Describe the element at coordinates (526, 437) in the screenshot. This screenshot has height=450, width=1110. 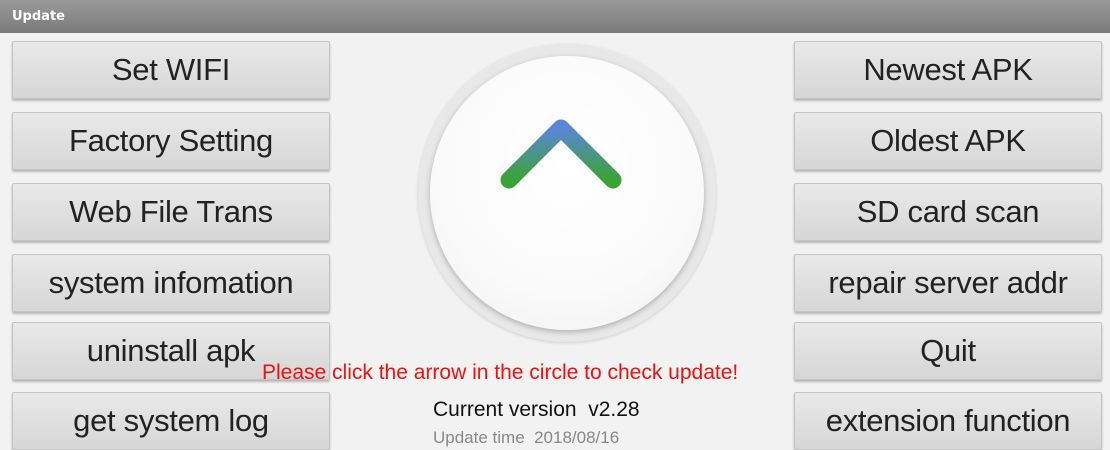
I see `update-time-label: Update time 2018/08/16` at that location.